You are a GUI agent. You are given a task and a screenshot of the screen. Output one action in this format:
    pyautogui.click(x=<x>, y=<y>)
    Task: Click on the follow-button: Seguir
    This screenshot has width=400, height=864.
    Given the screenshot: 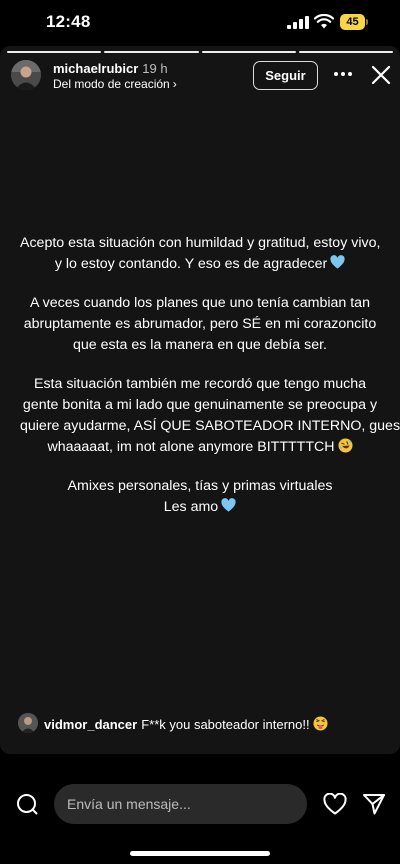 What is the action you would take?
    pyautogui.click(x=285, y=75)
    